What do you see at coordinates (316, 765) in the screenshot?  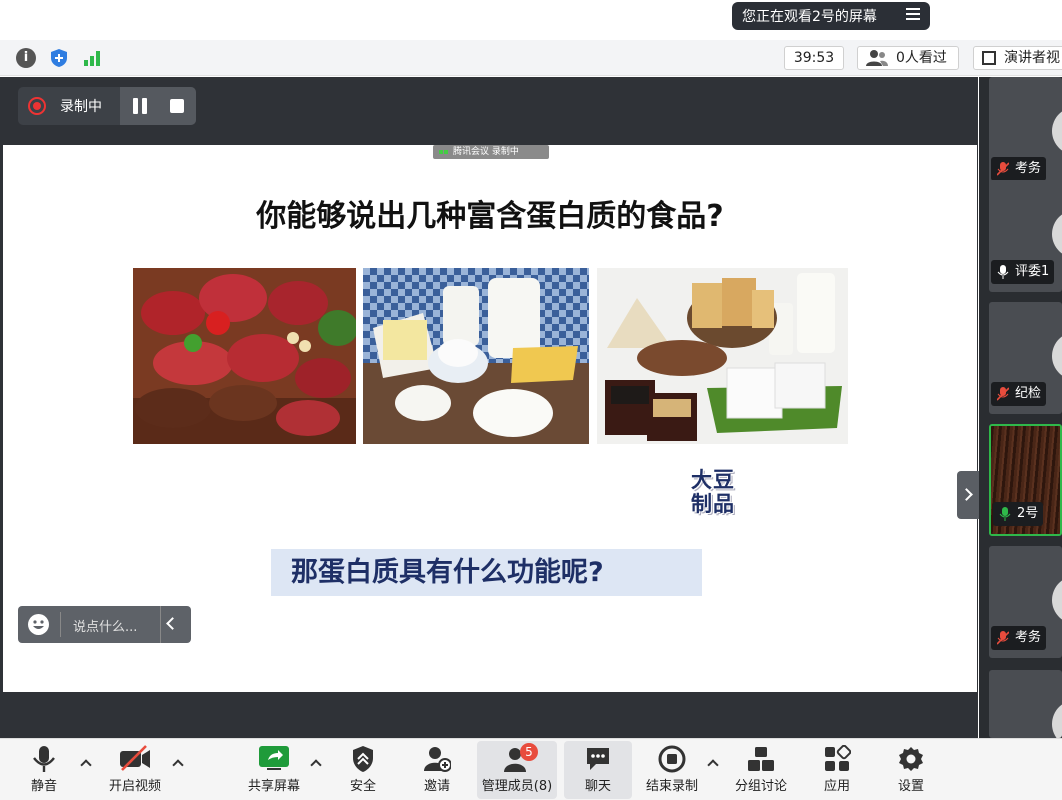 I see `share-options-chevron-up-icon` at bounding box center [316, 765].